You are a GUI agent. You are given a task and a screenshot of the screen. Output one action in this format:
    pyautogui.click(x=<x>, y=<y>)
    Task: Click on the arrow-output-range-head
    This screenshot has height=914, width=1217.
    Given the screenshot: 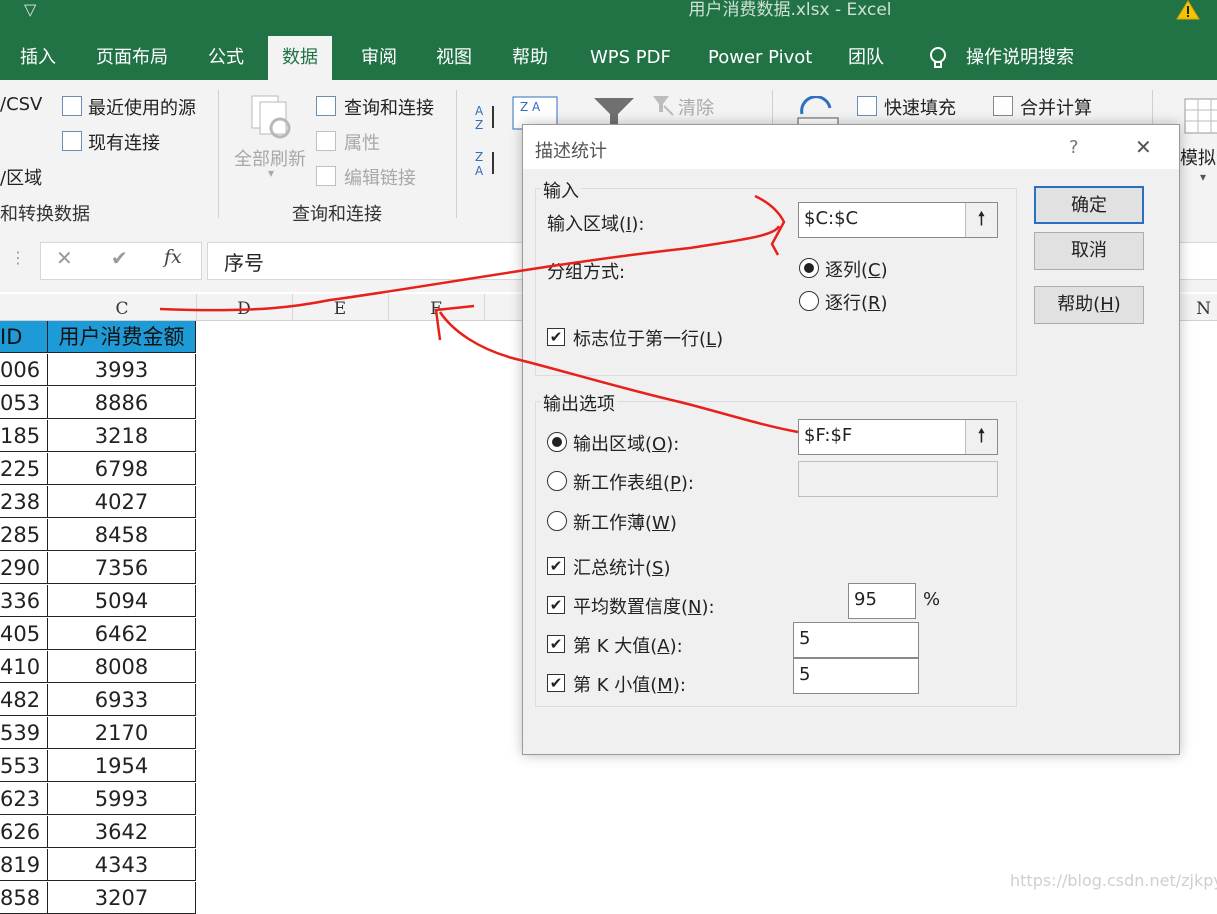 What is the action you would take?
    pyautogui.click(x=454, y=322)
    